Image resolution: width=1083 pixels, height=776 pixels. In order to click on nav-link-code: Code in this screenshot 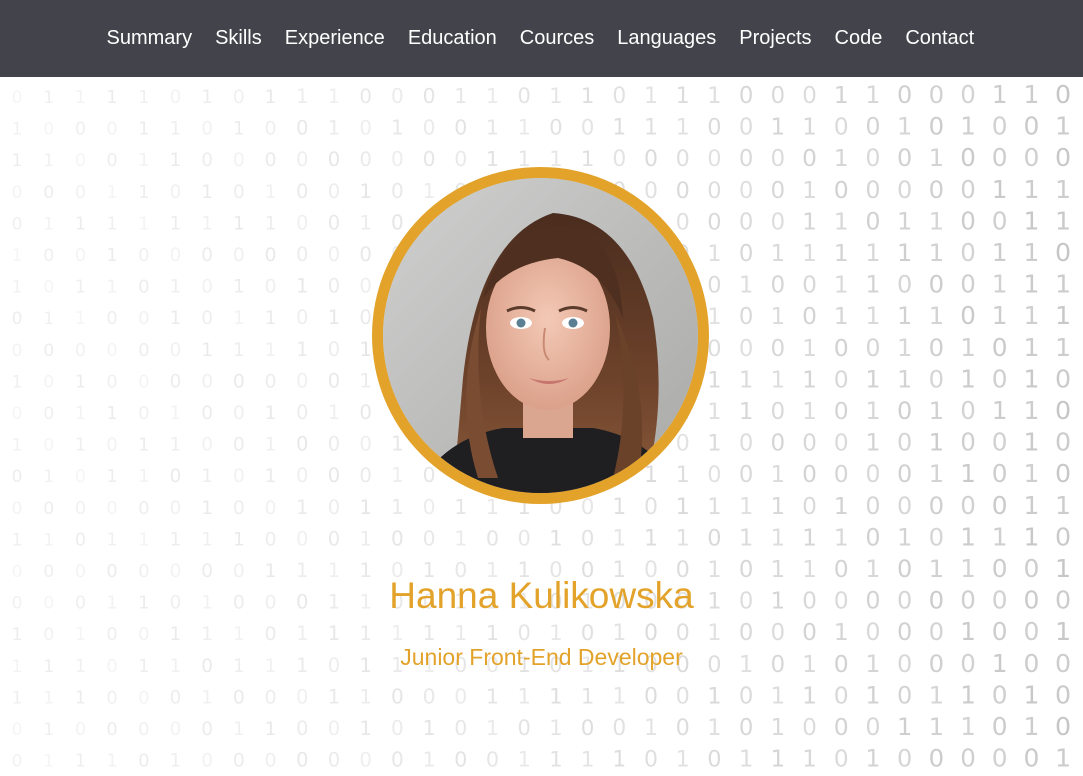, I will do `click(858, 38)`.